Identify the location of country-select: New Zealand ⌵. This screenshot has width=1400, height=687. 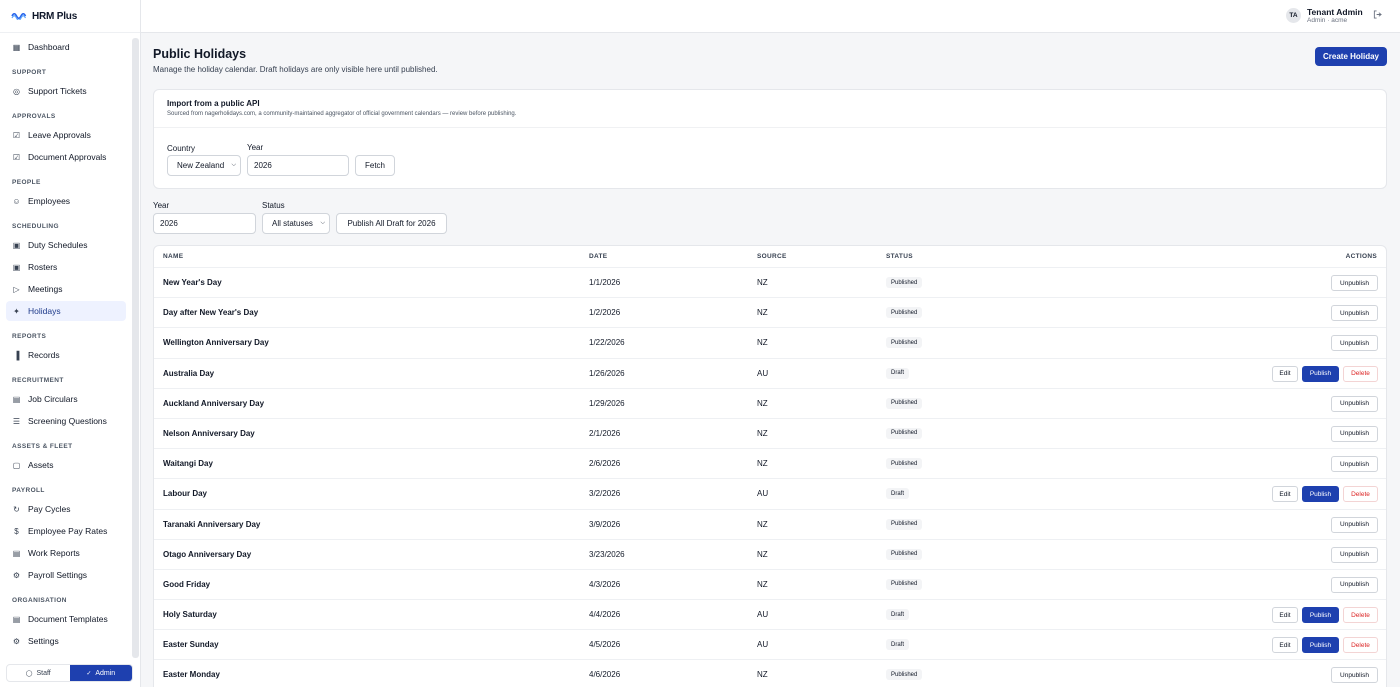
(204, 165).